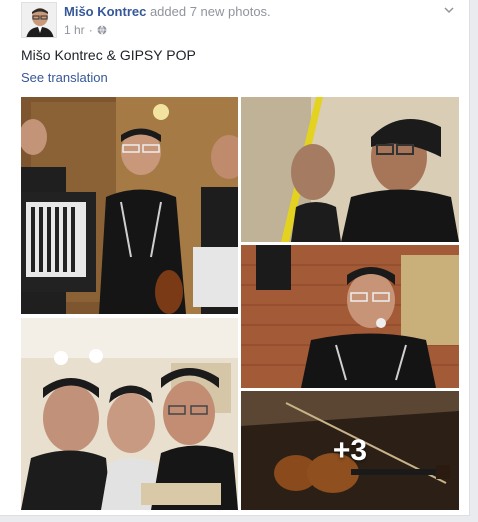 The image size is (478, 522). I want to click on photo-singer-stage, so click(350, 169).